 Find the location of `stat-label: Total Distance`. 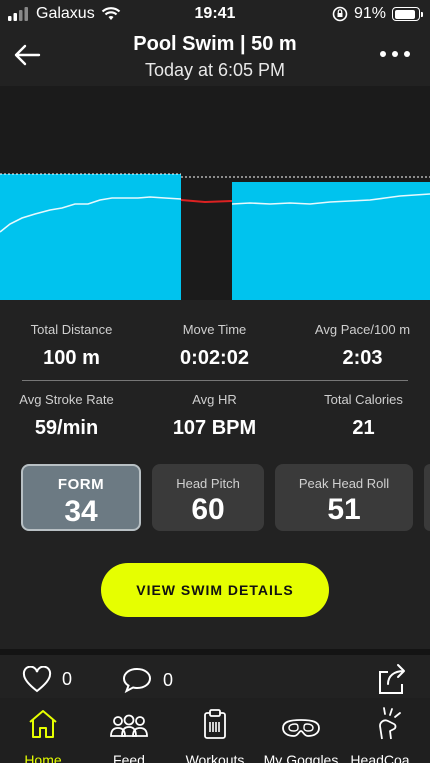

stat-label: Total Distance is located at coordinates (71, 329).